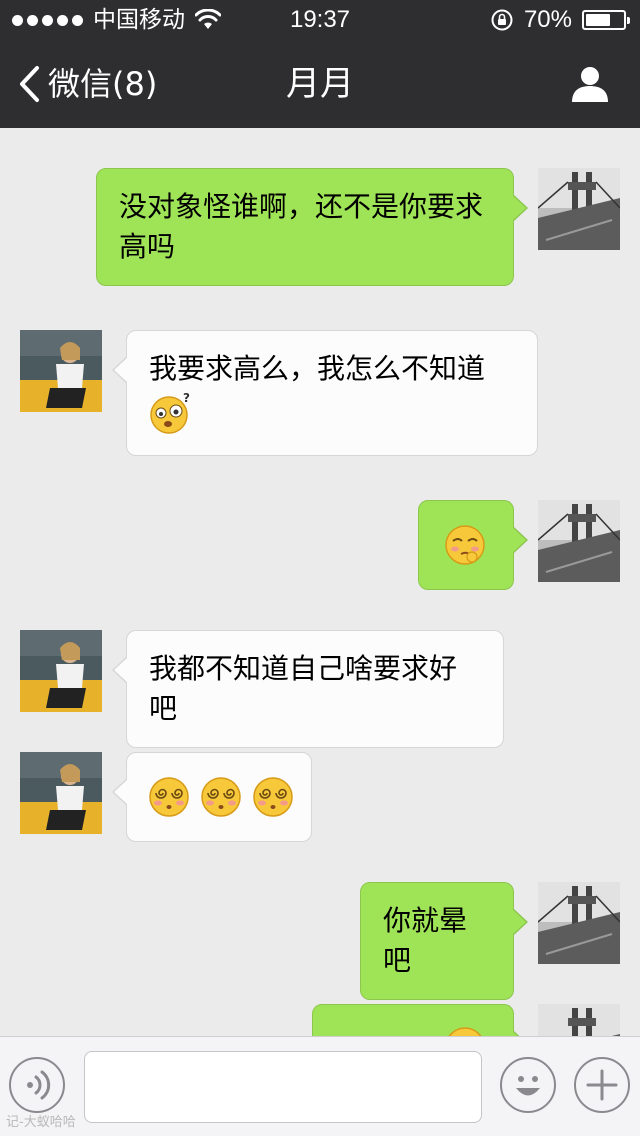 The width and height of the screenshot is (640, 1136). I want to click on battery-percent: 70%, so click(547, 19).